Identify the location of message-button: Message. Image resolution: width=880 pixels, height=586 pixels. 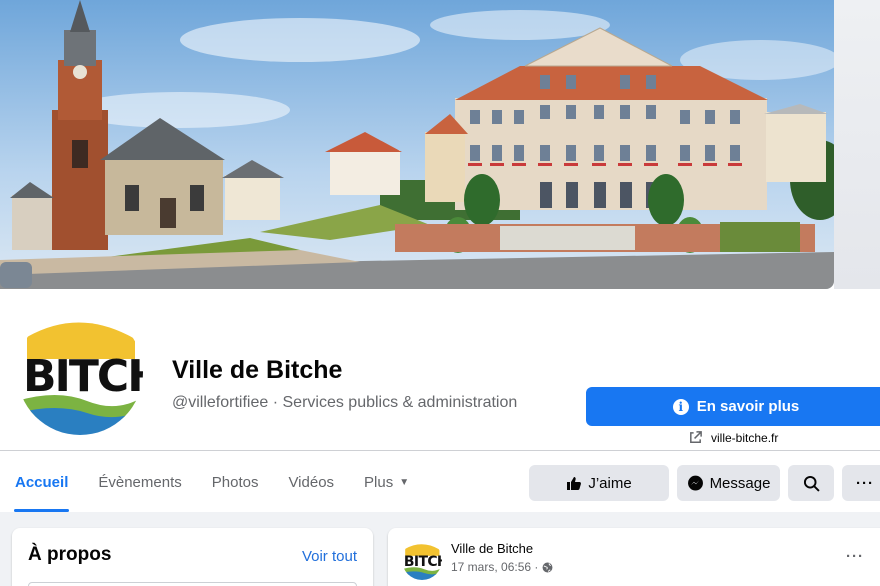
(728, 483).